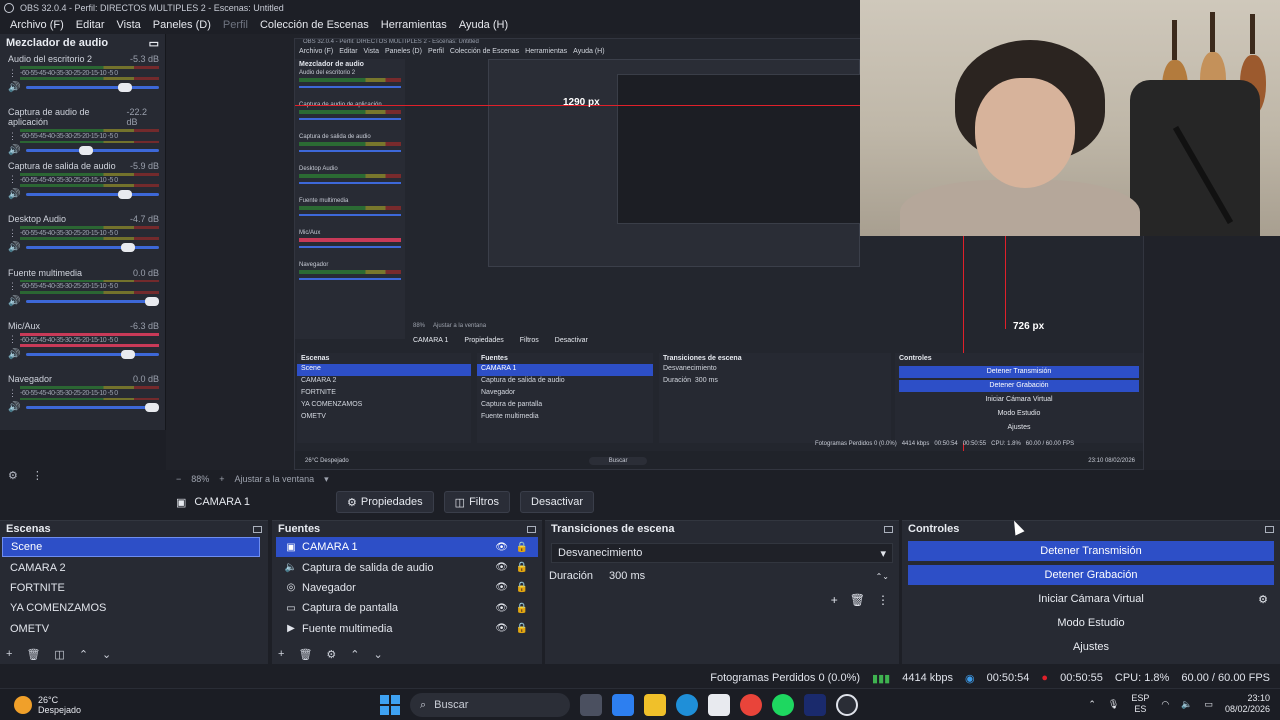  What do you see at coordinates (477, 502) in the screenshot?
I see `filters-button: ◫ Filtros` at bounding box center [477, 502].